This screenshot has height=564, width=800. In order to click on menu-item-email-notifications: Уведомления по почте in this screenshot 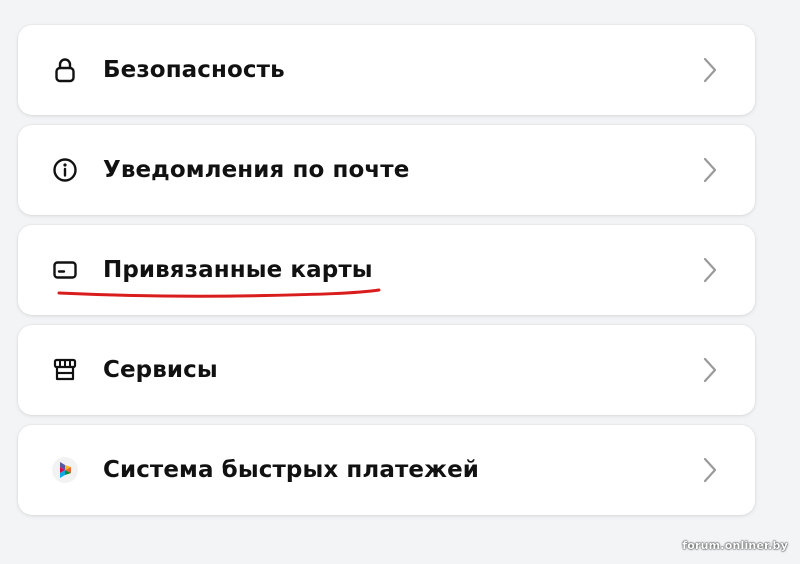, I will do `click(386, 170)`.